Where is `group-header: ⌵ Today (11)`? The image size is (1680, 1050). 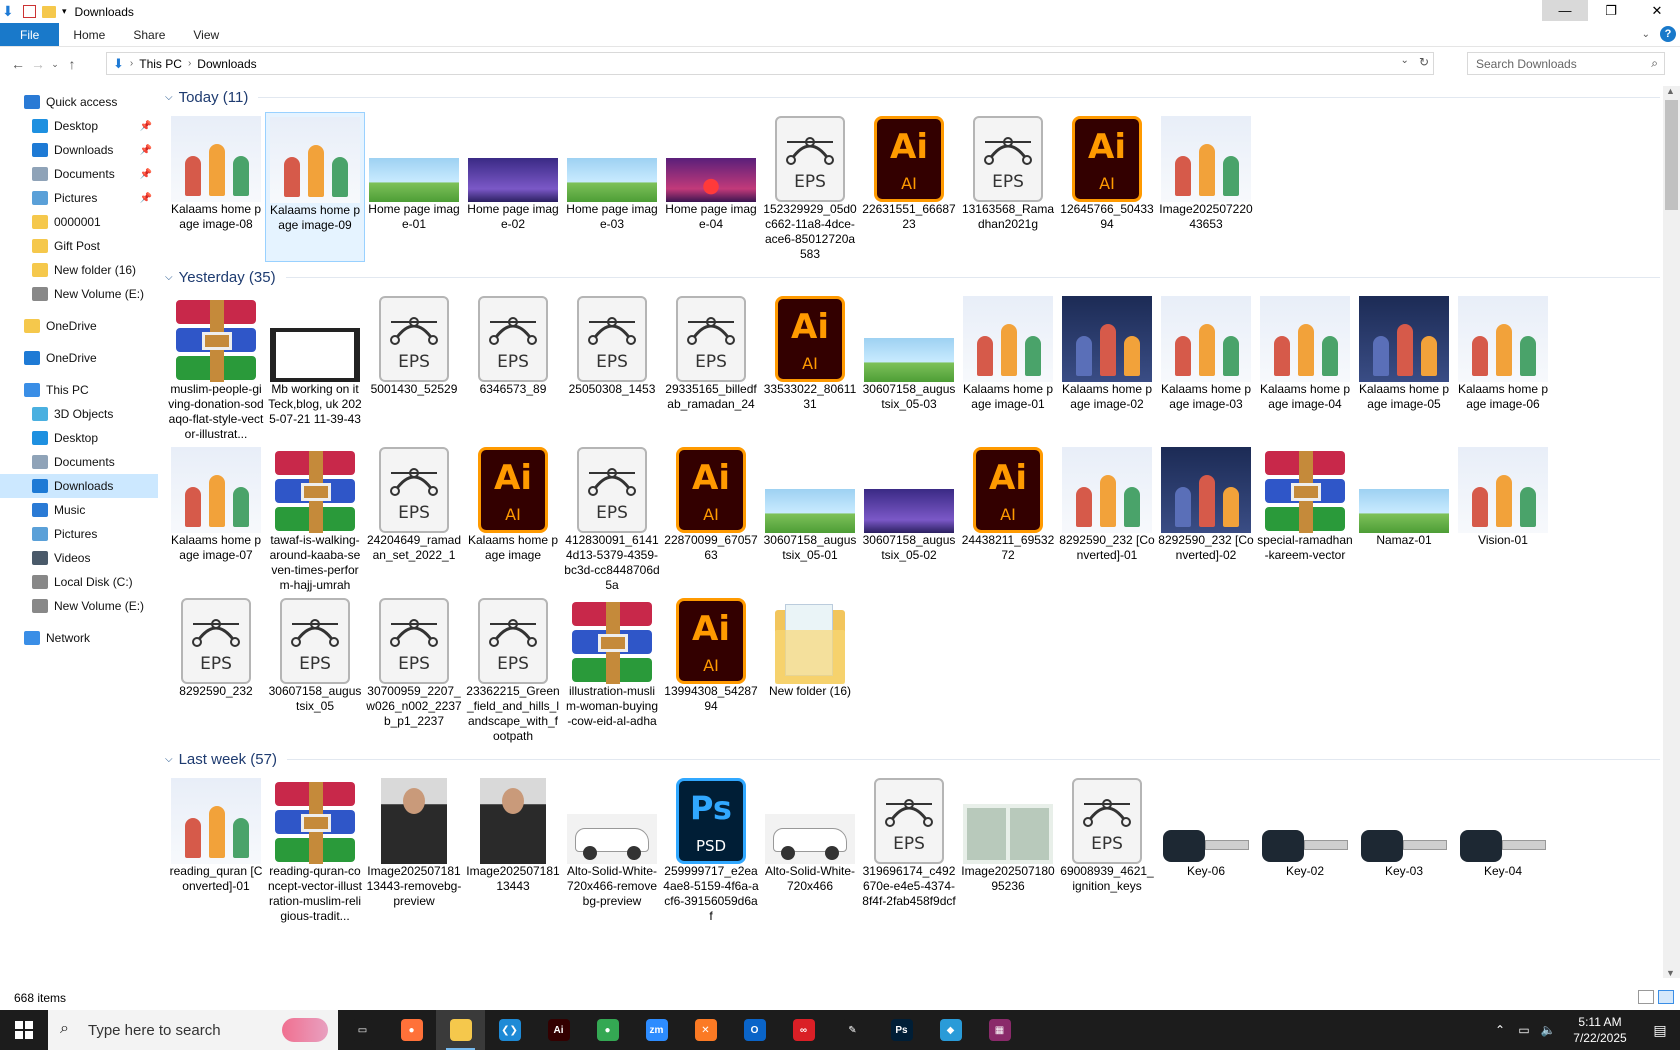 group-header: ⌵ Today (11) is located at coordinates (912, 97).